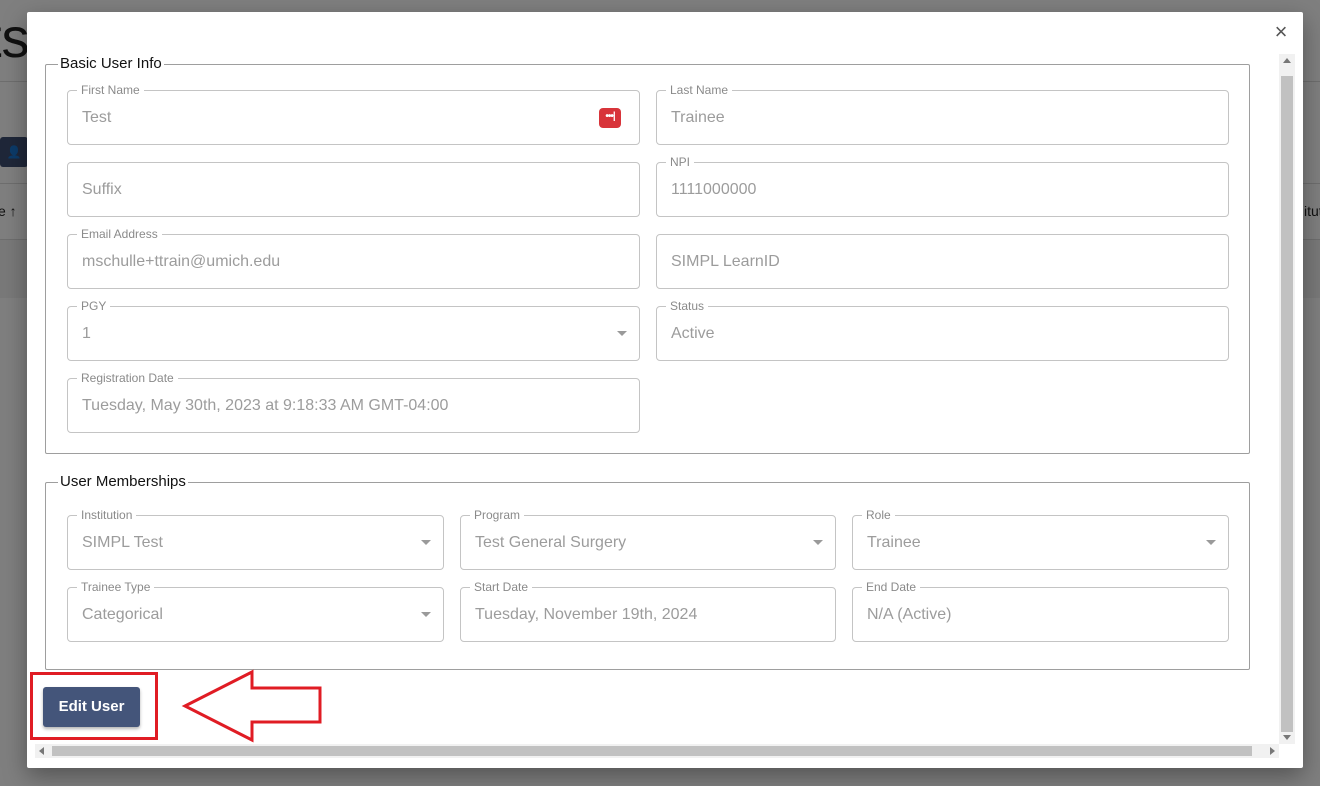 The width and height of the screenshot is (1320, 786). I want to click on end-date-field: End Date N/A (Active), so click(1040, 611).